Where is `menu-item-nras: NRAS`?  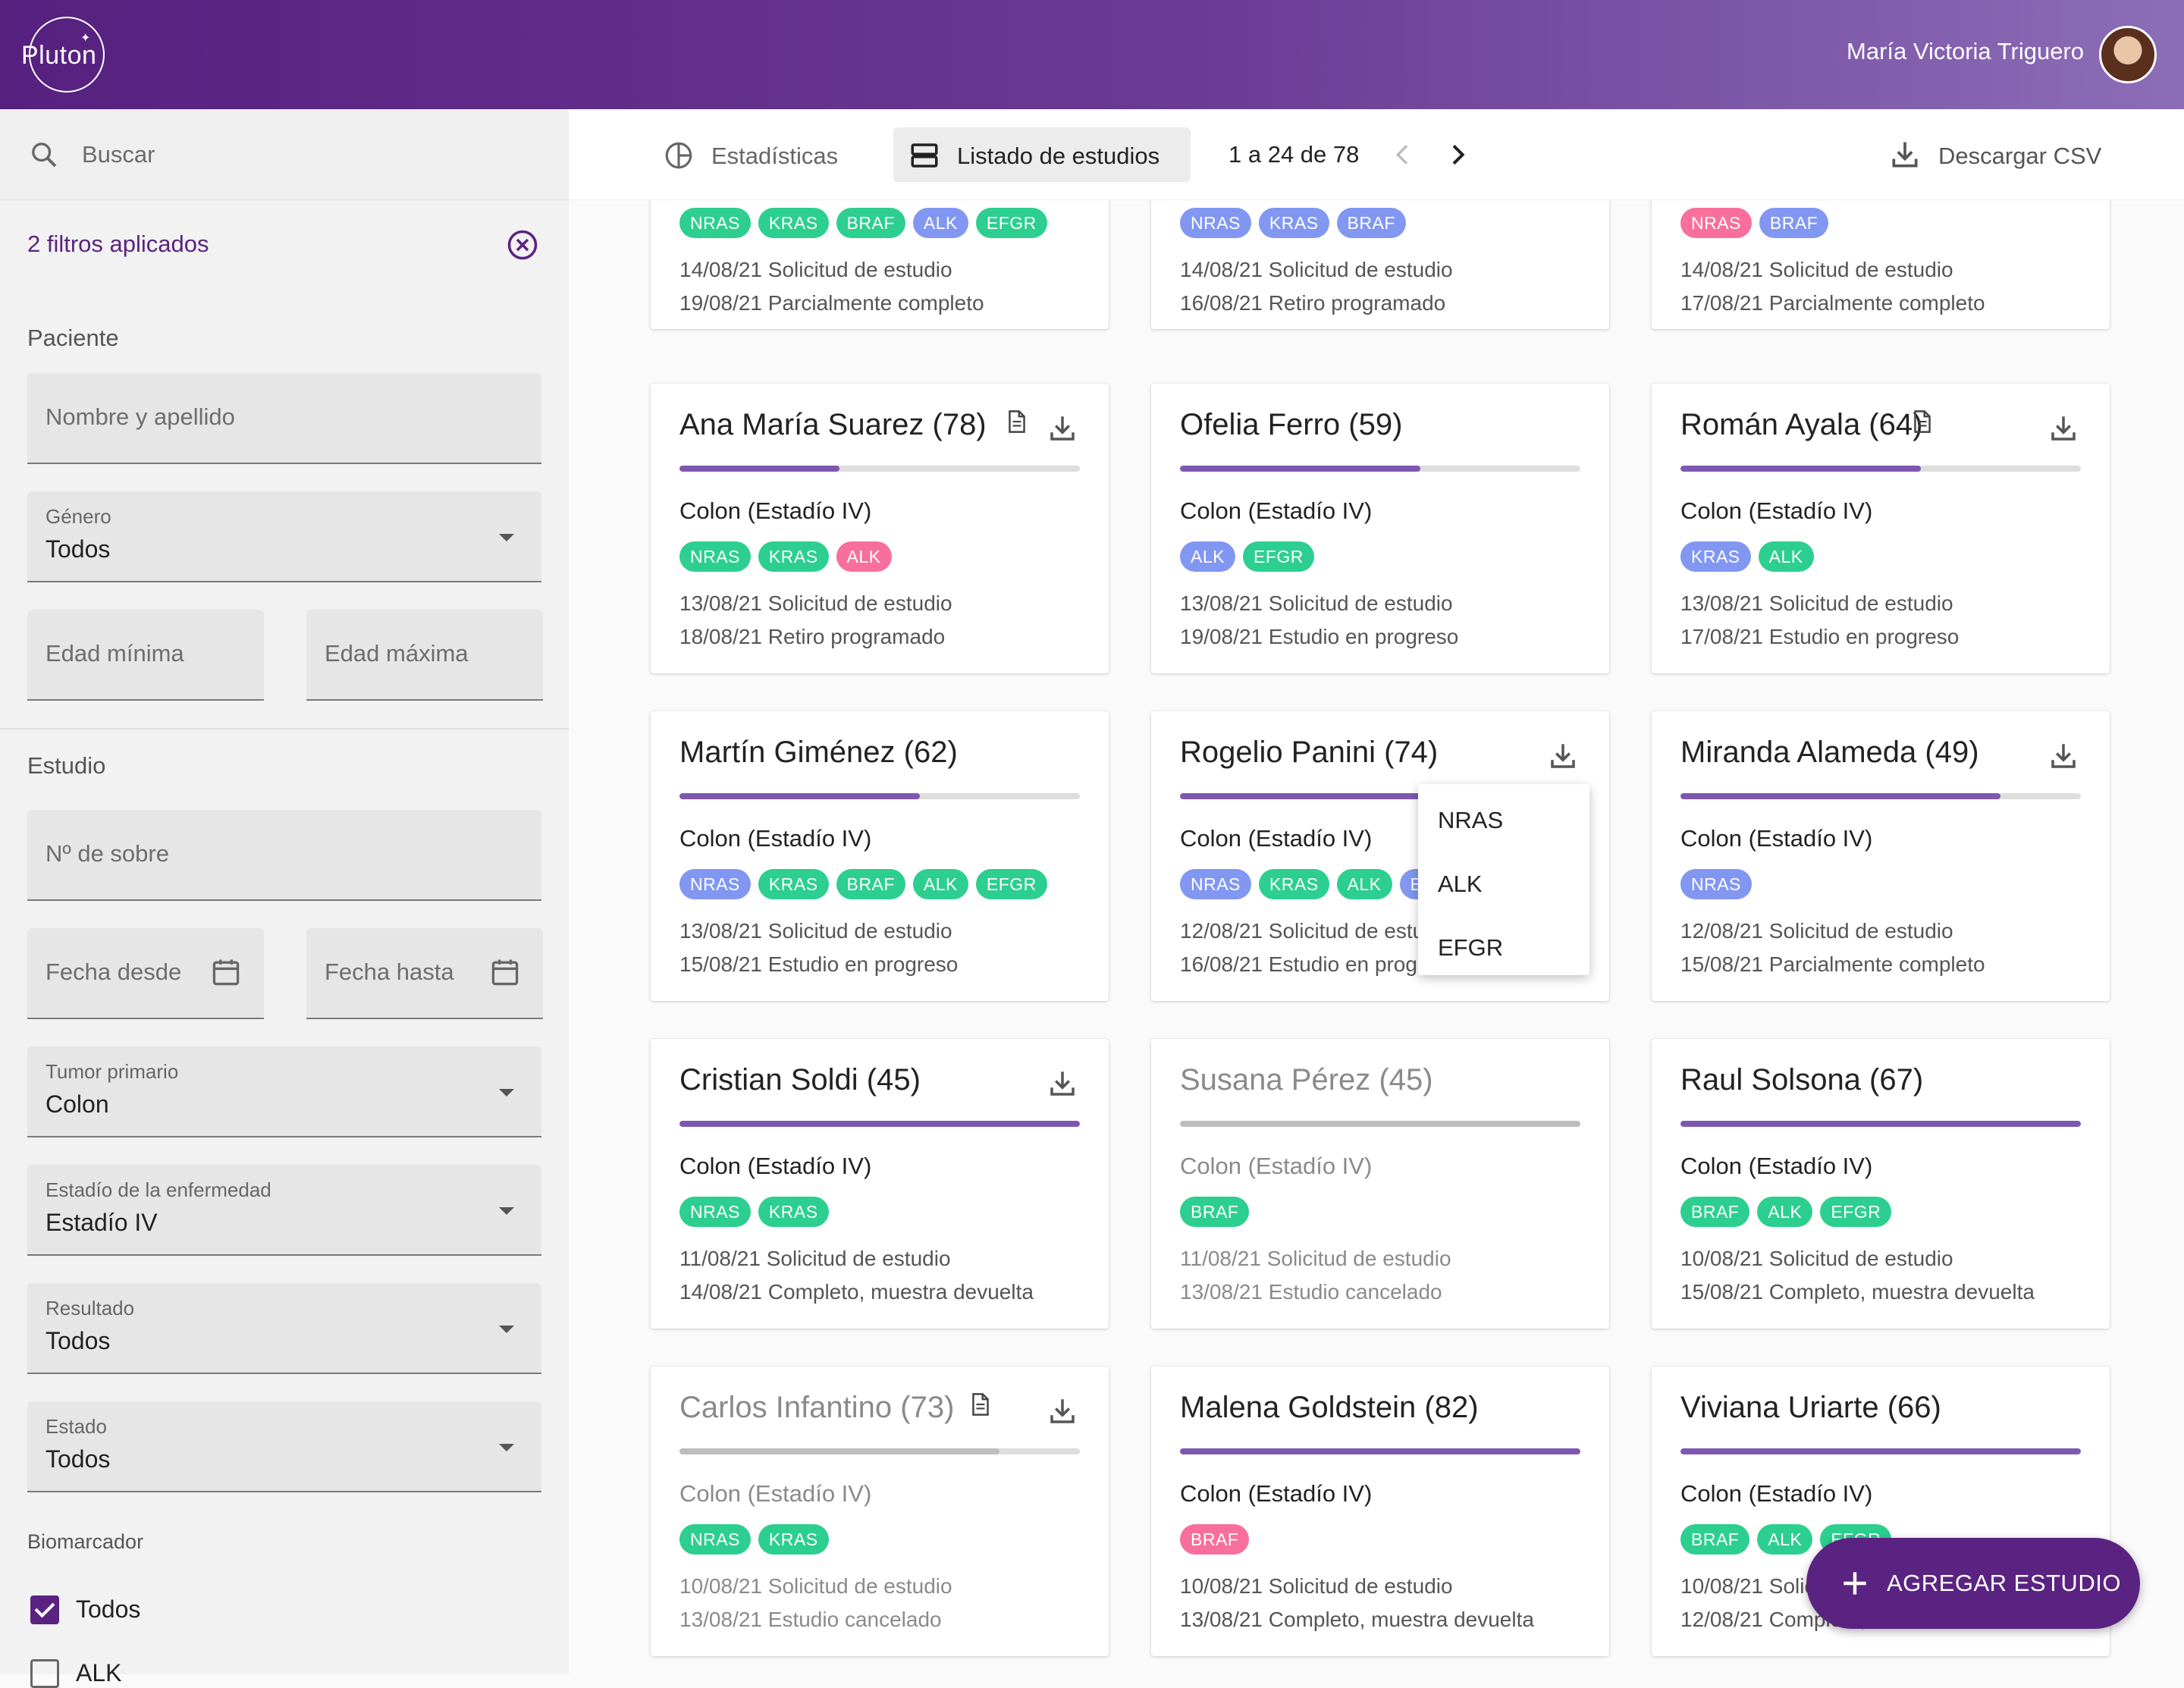 menu-item-nras: NRAS is located at coordinates (1470, 820).